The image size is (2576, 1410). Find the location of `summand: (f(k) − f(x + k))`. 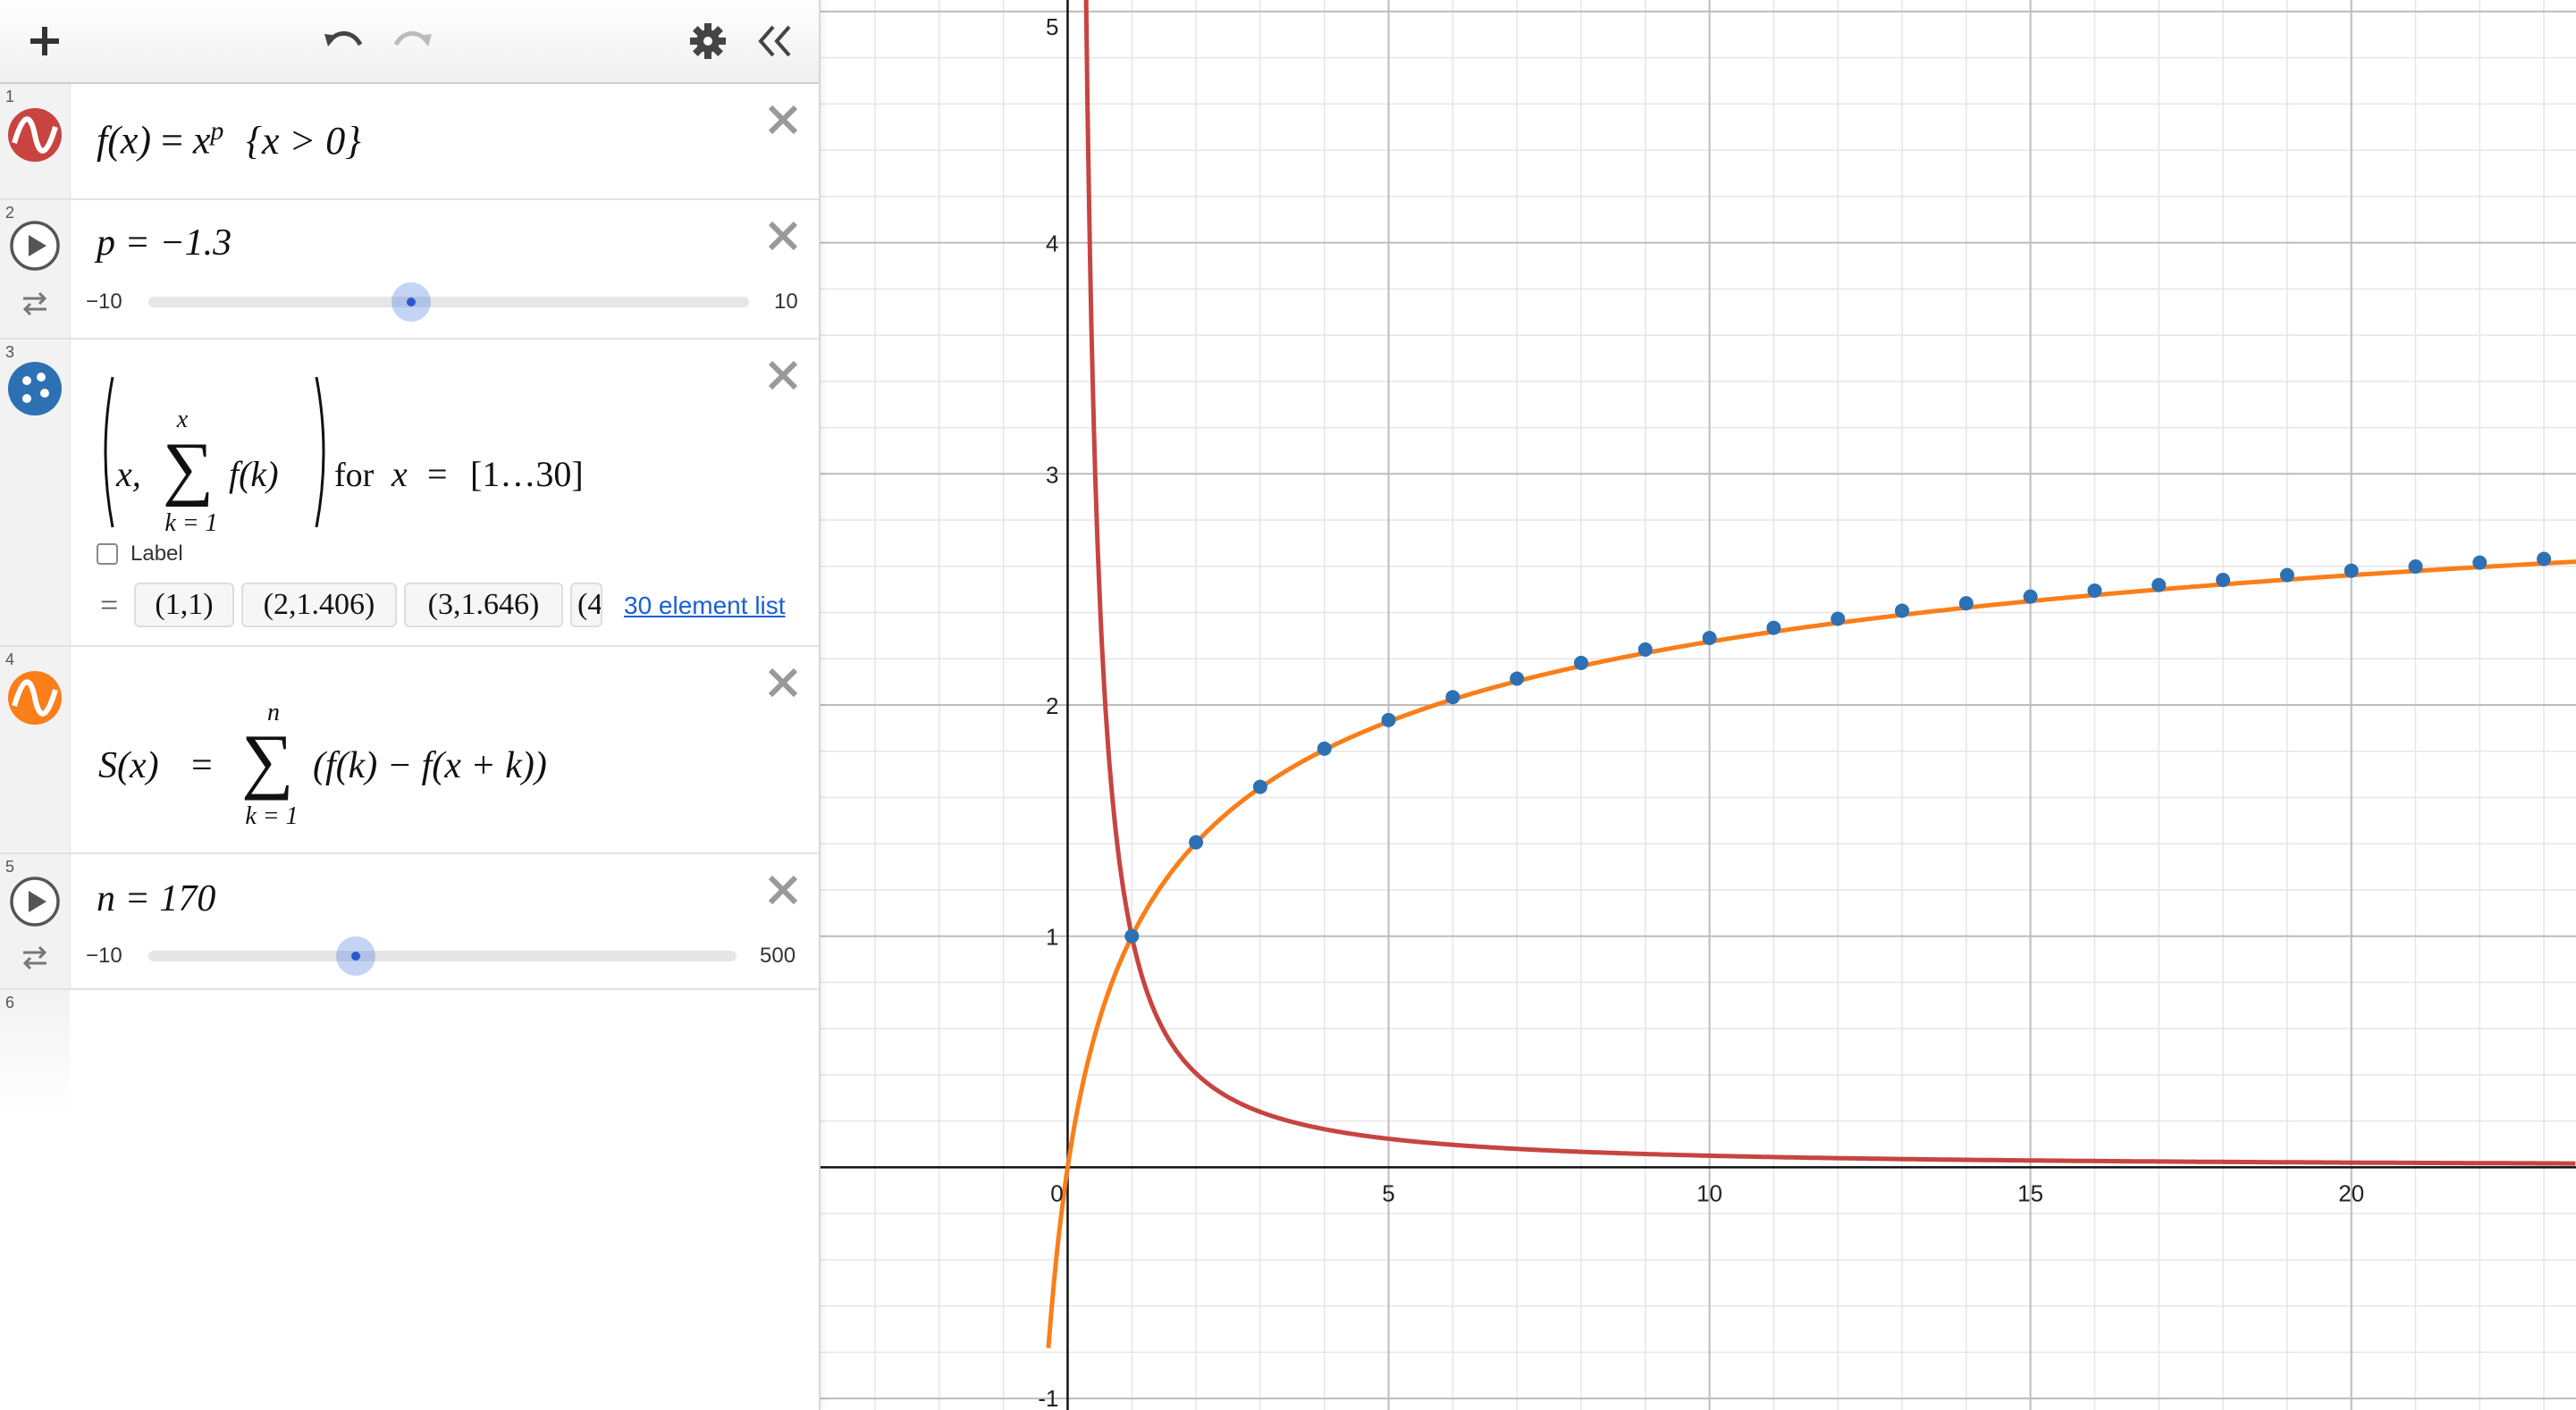

summand: (f(k) − f(x + k)) is located at coordinates (430, 765).